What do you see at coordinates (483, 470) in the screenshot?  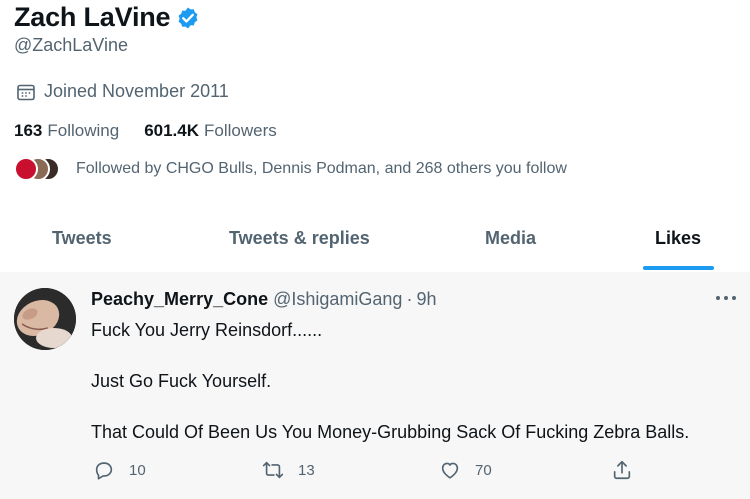 I see `like-count: 70` at bounding box center [483, 470].